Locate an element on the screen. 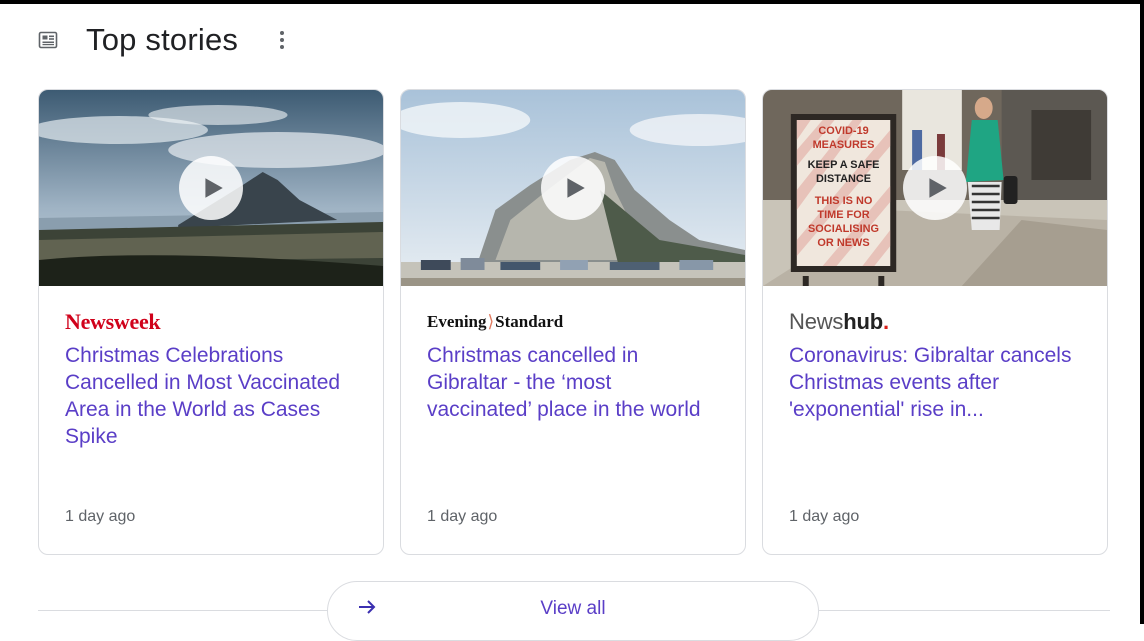  source-logo: Newsweek is located at coordinates (211, 321).